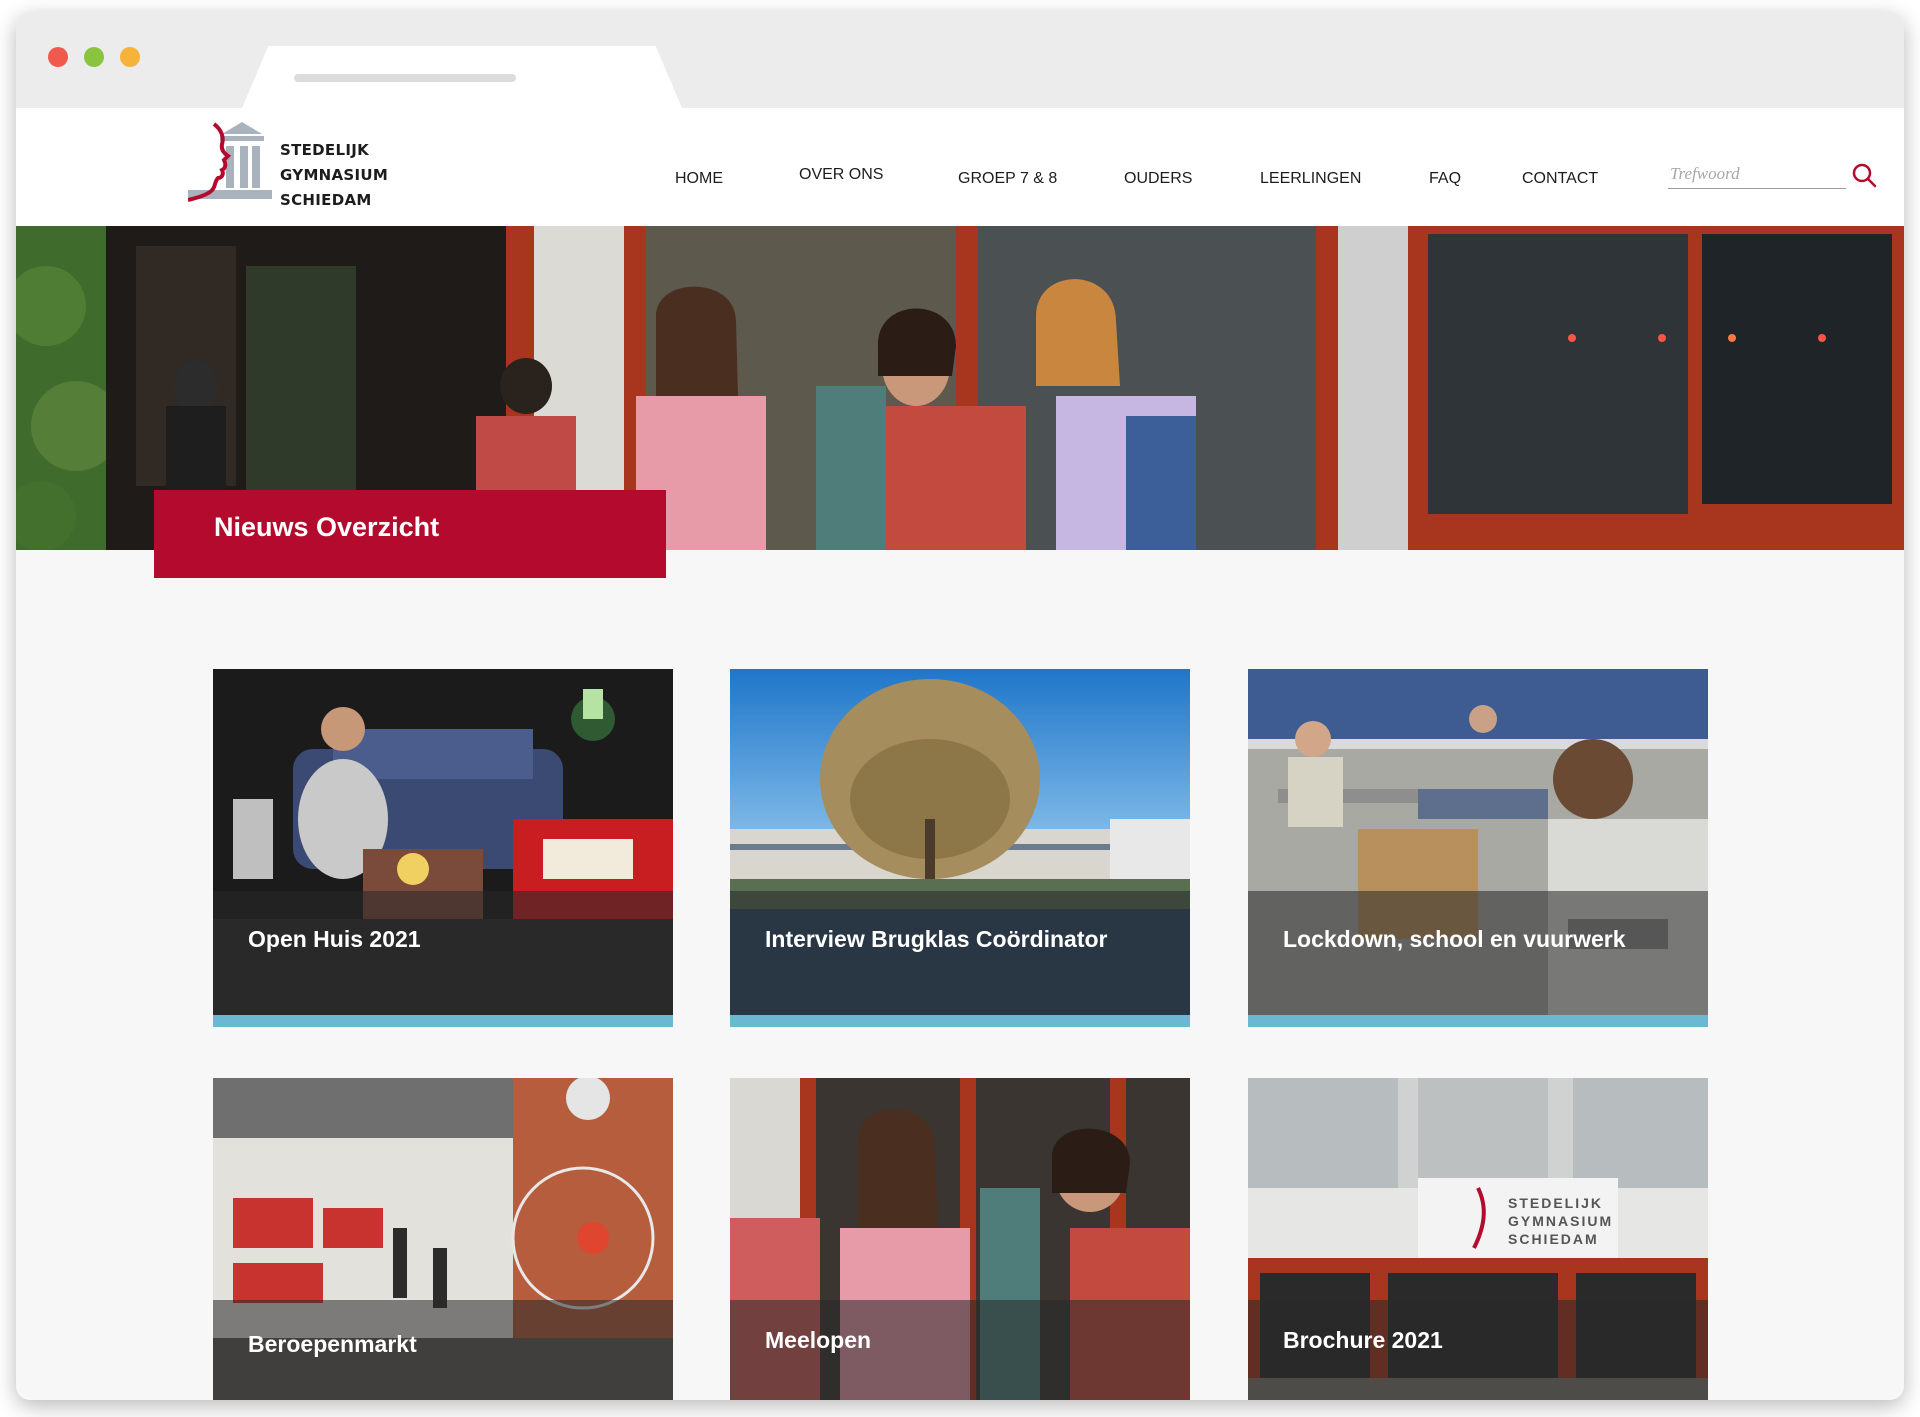 Image resolution: width=1920 pixels, height=1417 pixels. I want to click on news-card-title: Brochure 2021, so click(1363, 1340).